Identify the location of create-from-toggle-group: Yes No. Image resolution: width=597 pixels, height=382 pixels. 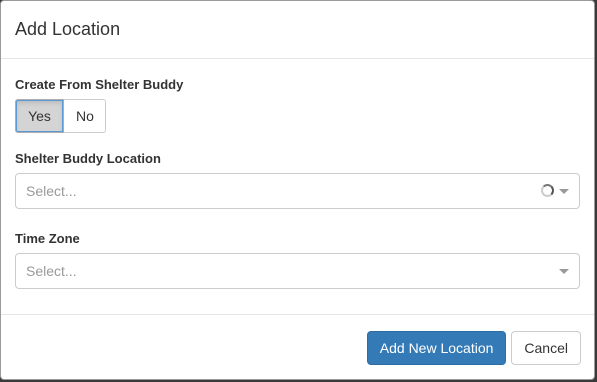
(60, 116).